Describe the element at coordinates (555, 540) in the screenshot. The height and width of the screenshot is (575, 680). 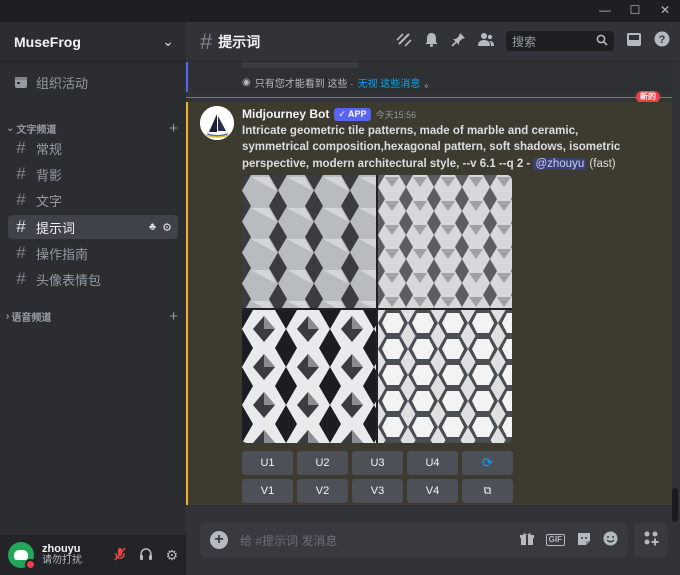
I see `gif-icon: GIF` at that location.